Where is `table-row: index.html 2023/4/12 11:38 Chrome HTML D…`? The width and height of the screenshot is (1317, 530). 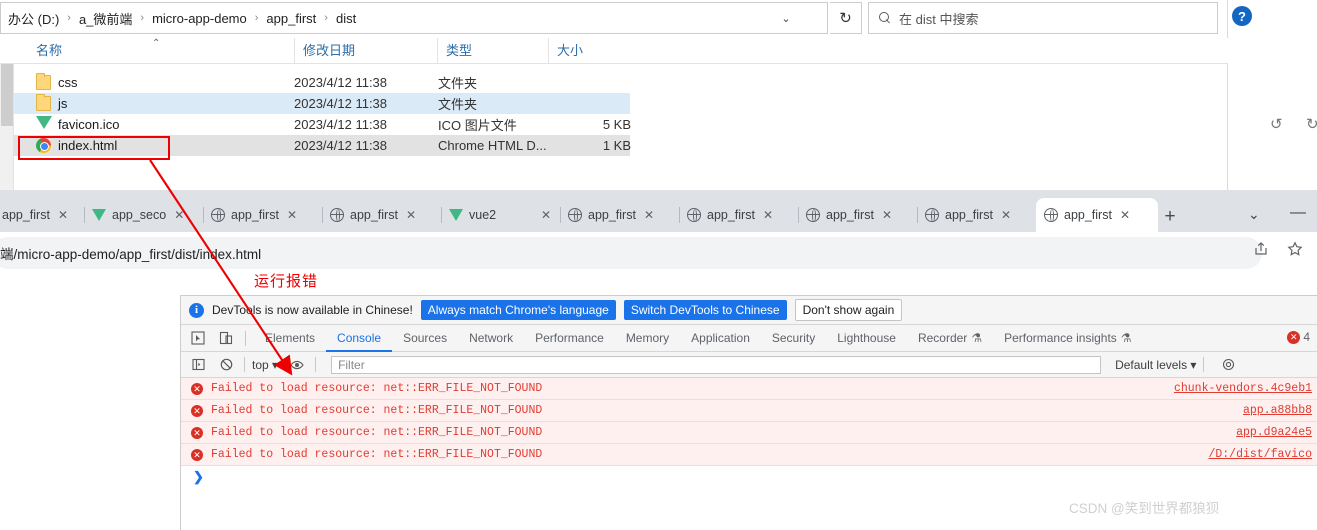 table-row: index.html 2023/4/12 11:38 Chrome HTML D… is located at coordinates (322, 145).